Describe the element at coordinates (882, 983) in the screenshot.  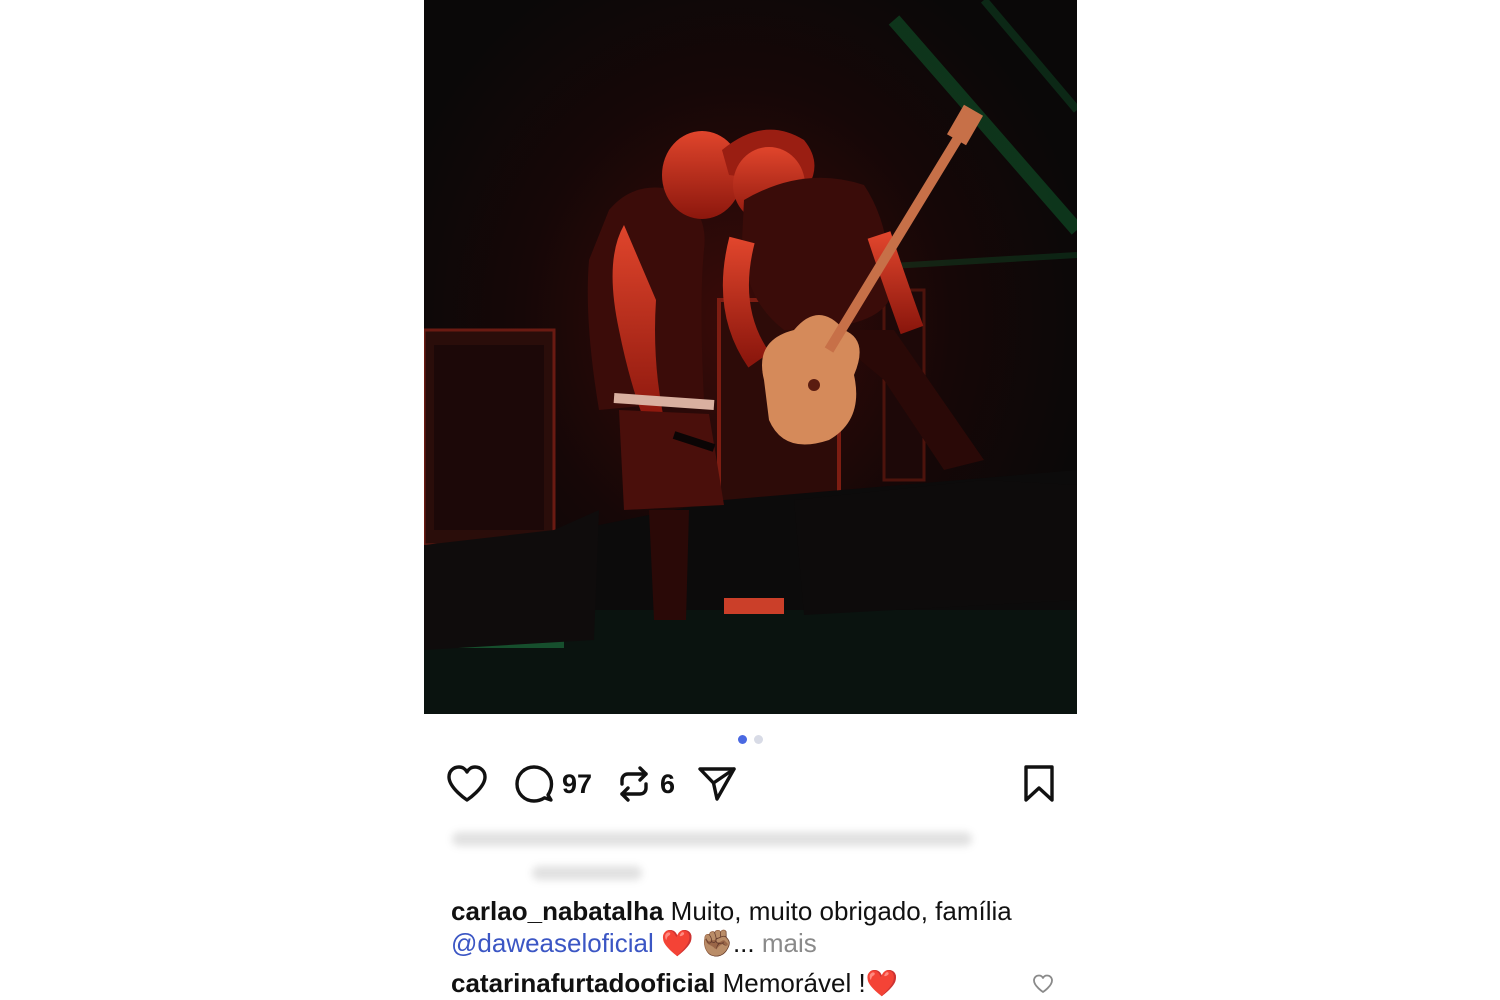
I see `comment-emoji: ❤️` at that location.